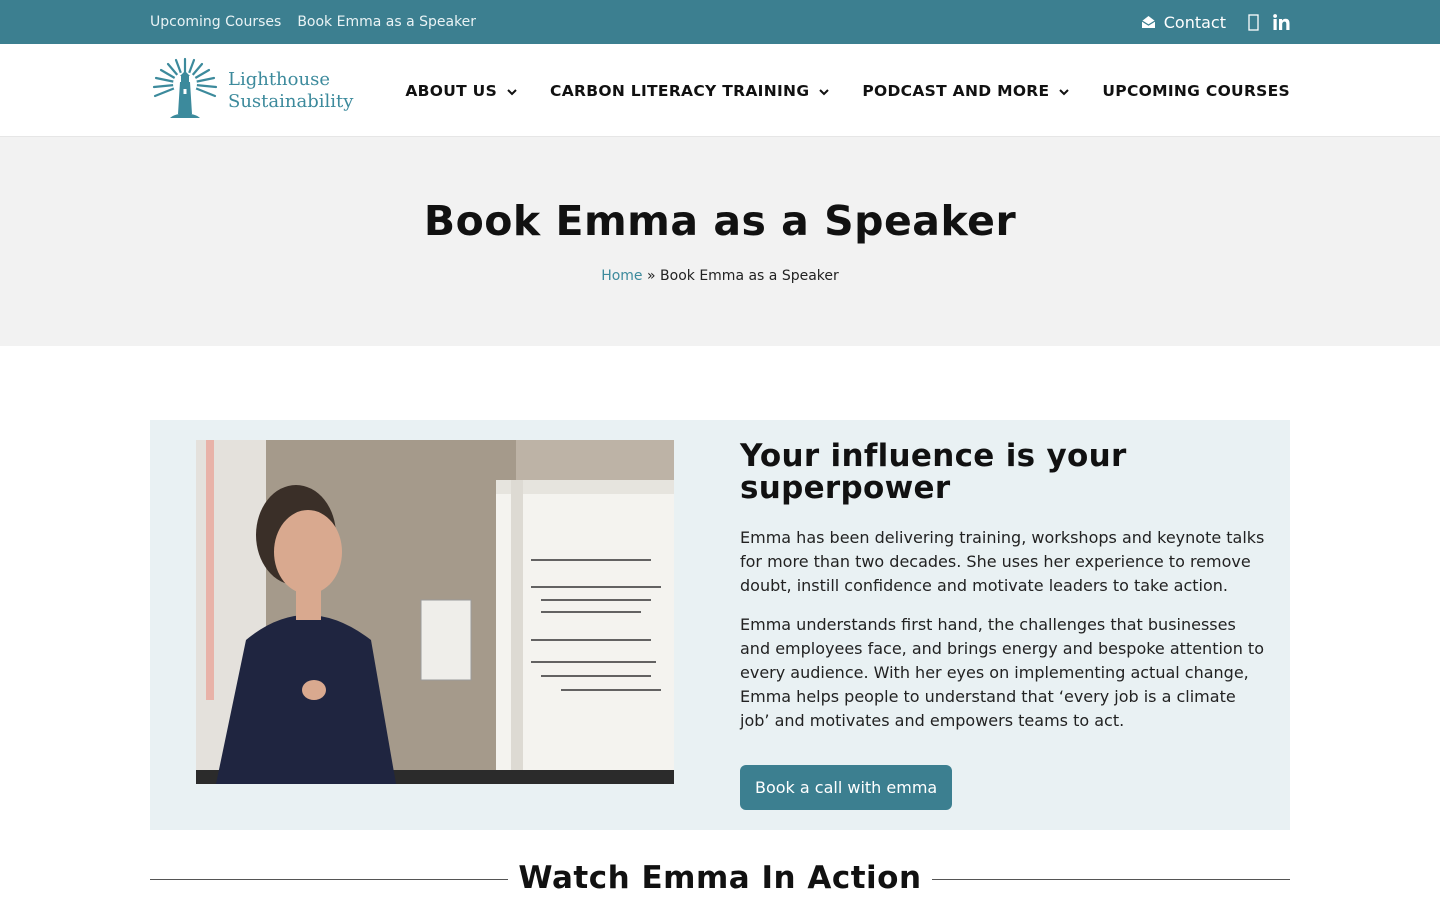  I want to click on section-heading: Your influence is your superpower, so click(933, 472).